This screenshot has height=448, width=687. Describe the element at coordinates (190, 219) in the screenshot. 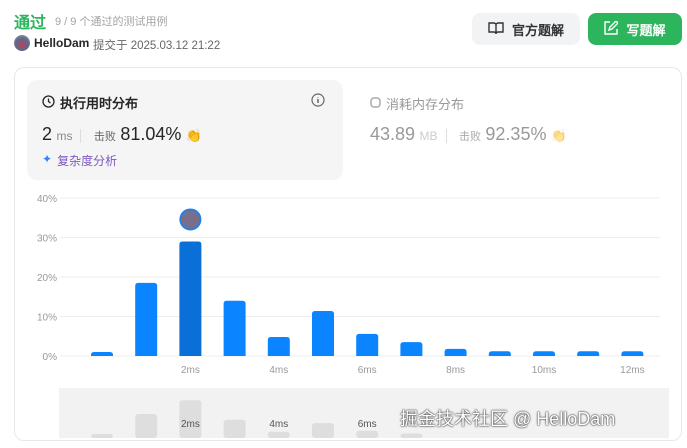

I see `user-avatar-marker` at that location.